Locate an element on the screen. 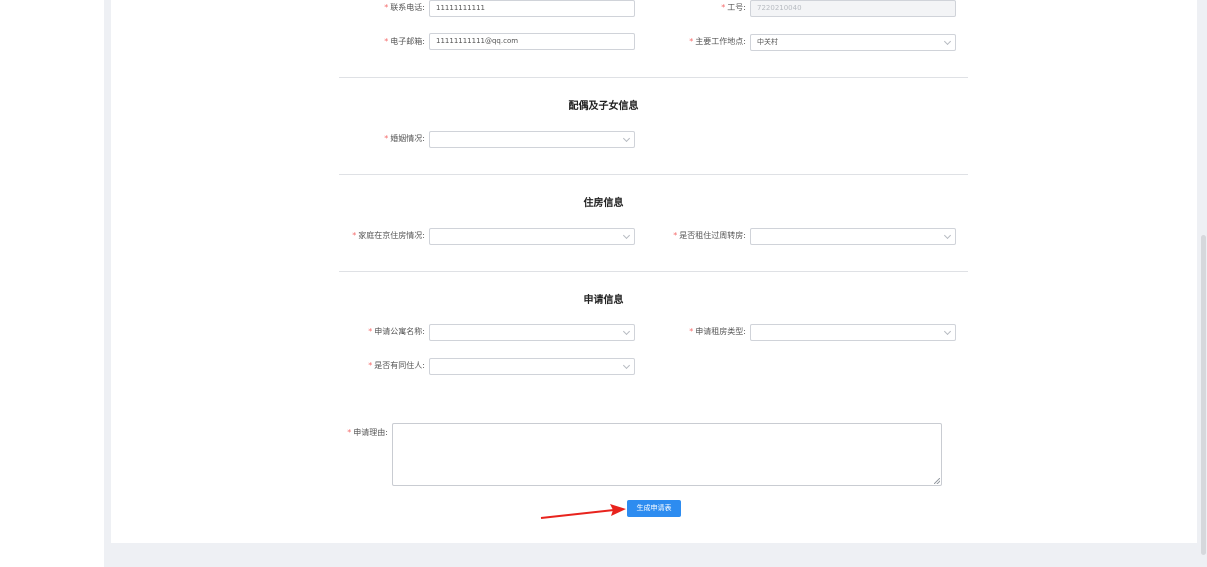 This screenshot has height=567, width=1207. work-location-label: * 主要工作地点: is located at coordinates (717, 41).